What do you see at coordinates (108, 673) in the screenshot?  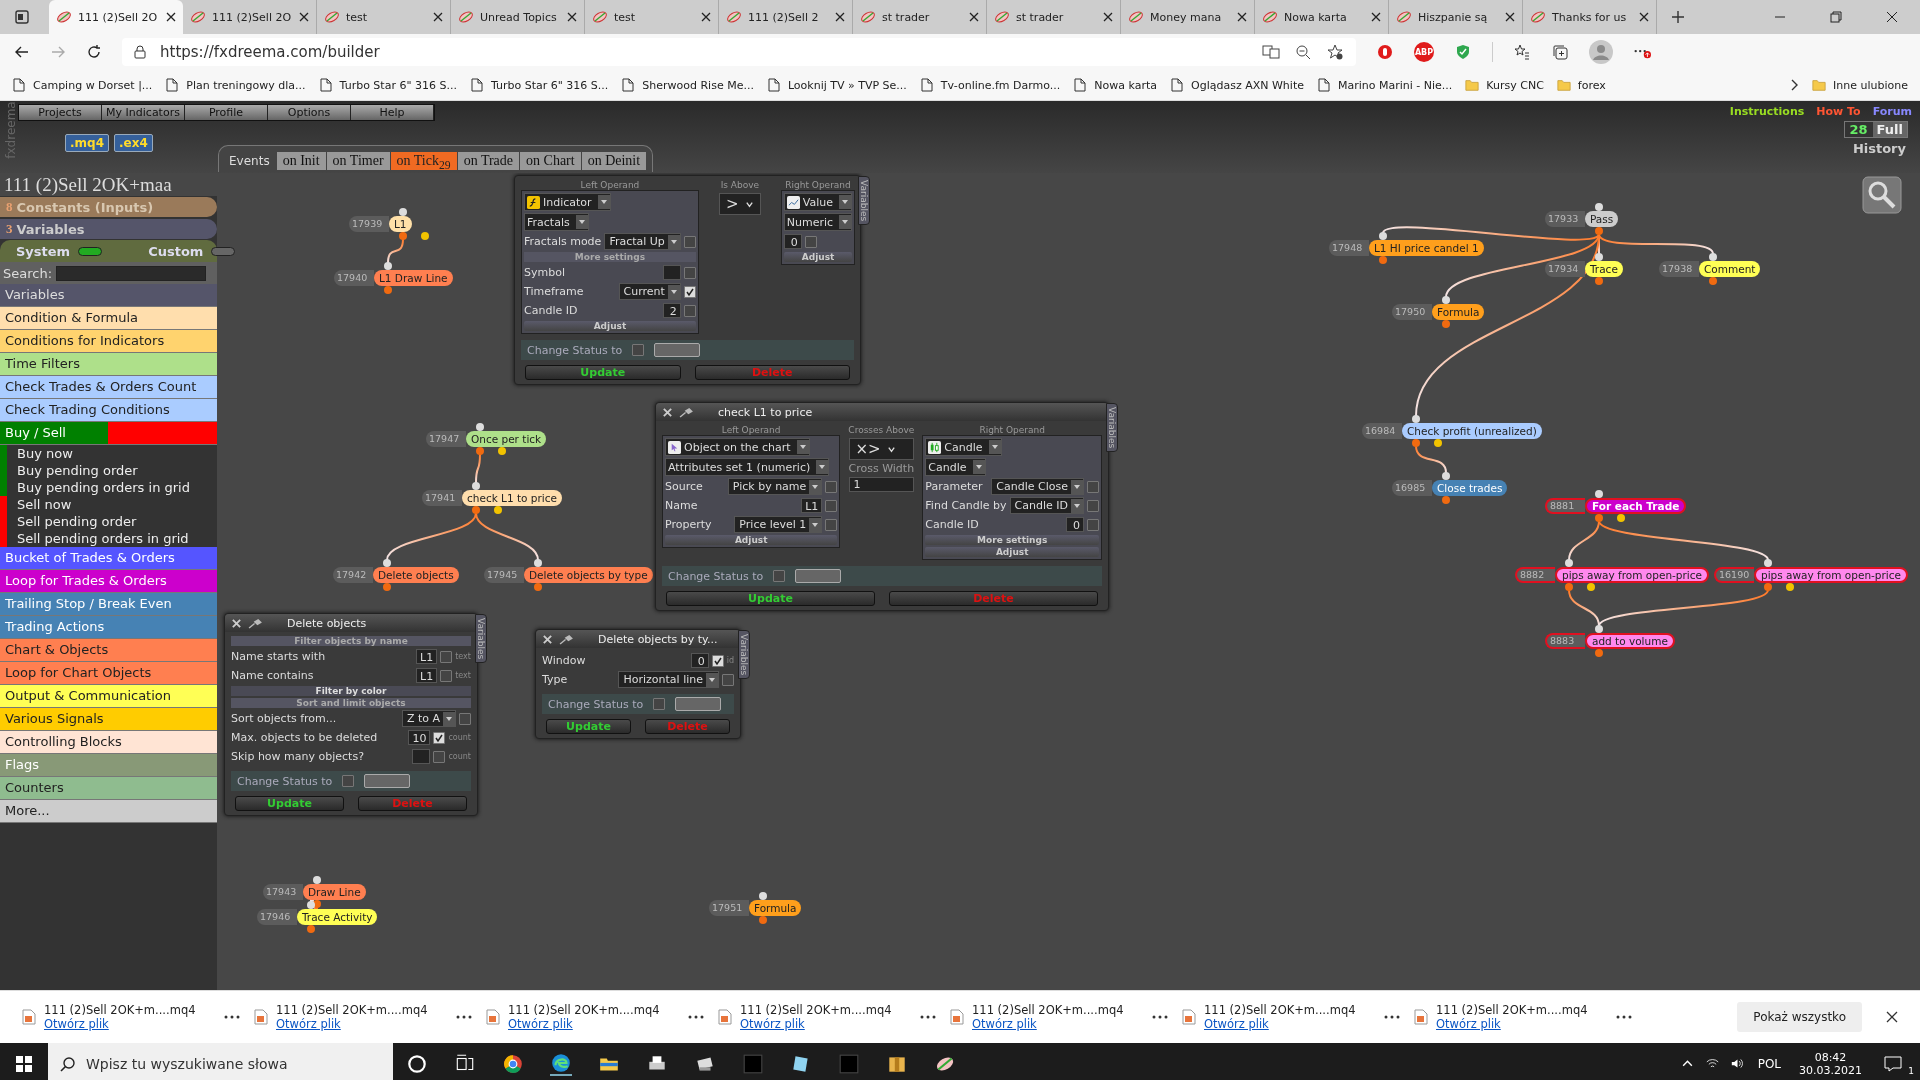 I see `category-item: Loop for Chart Objects` at bounding box center [108, 673].